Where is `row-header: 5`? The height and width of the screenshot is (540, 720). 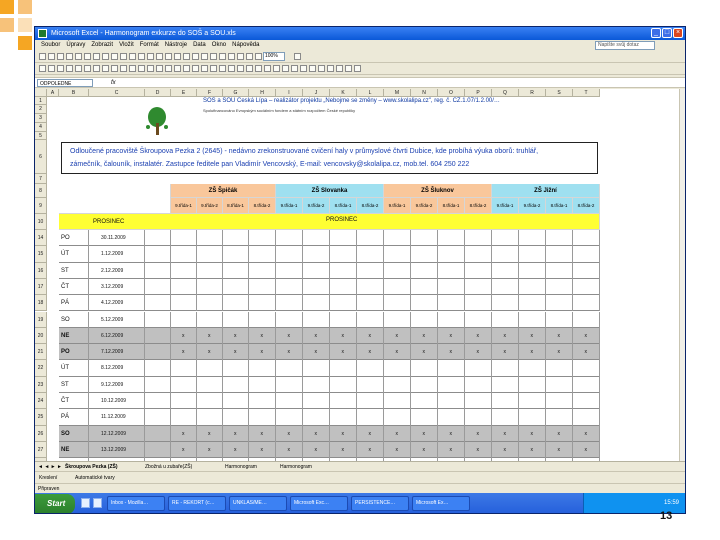
row-header: 5 is located at coordinates (41, 136).